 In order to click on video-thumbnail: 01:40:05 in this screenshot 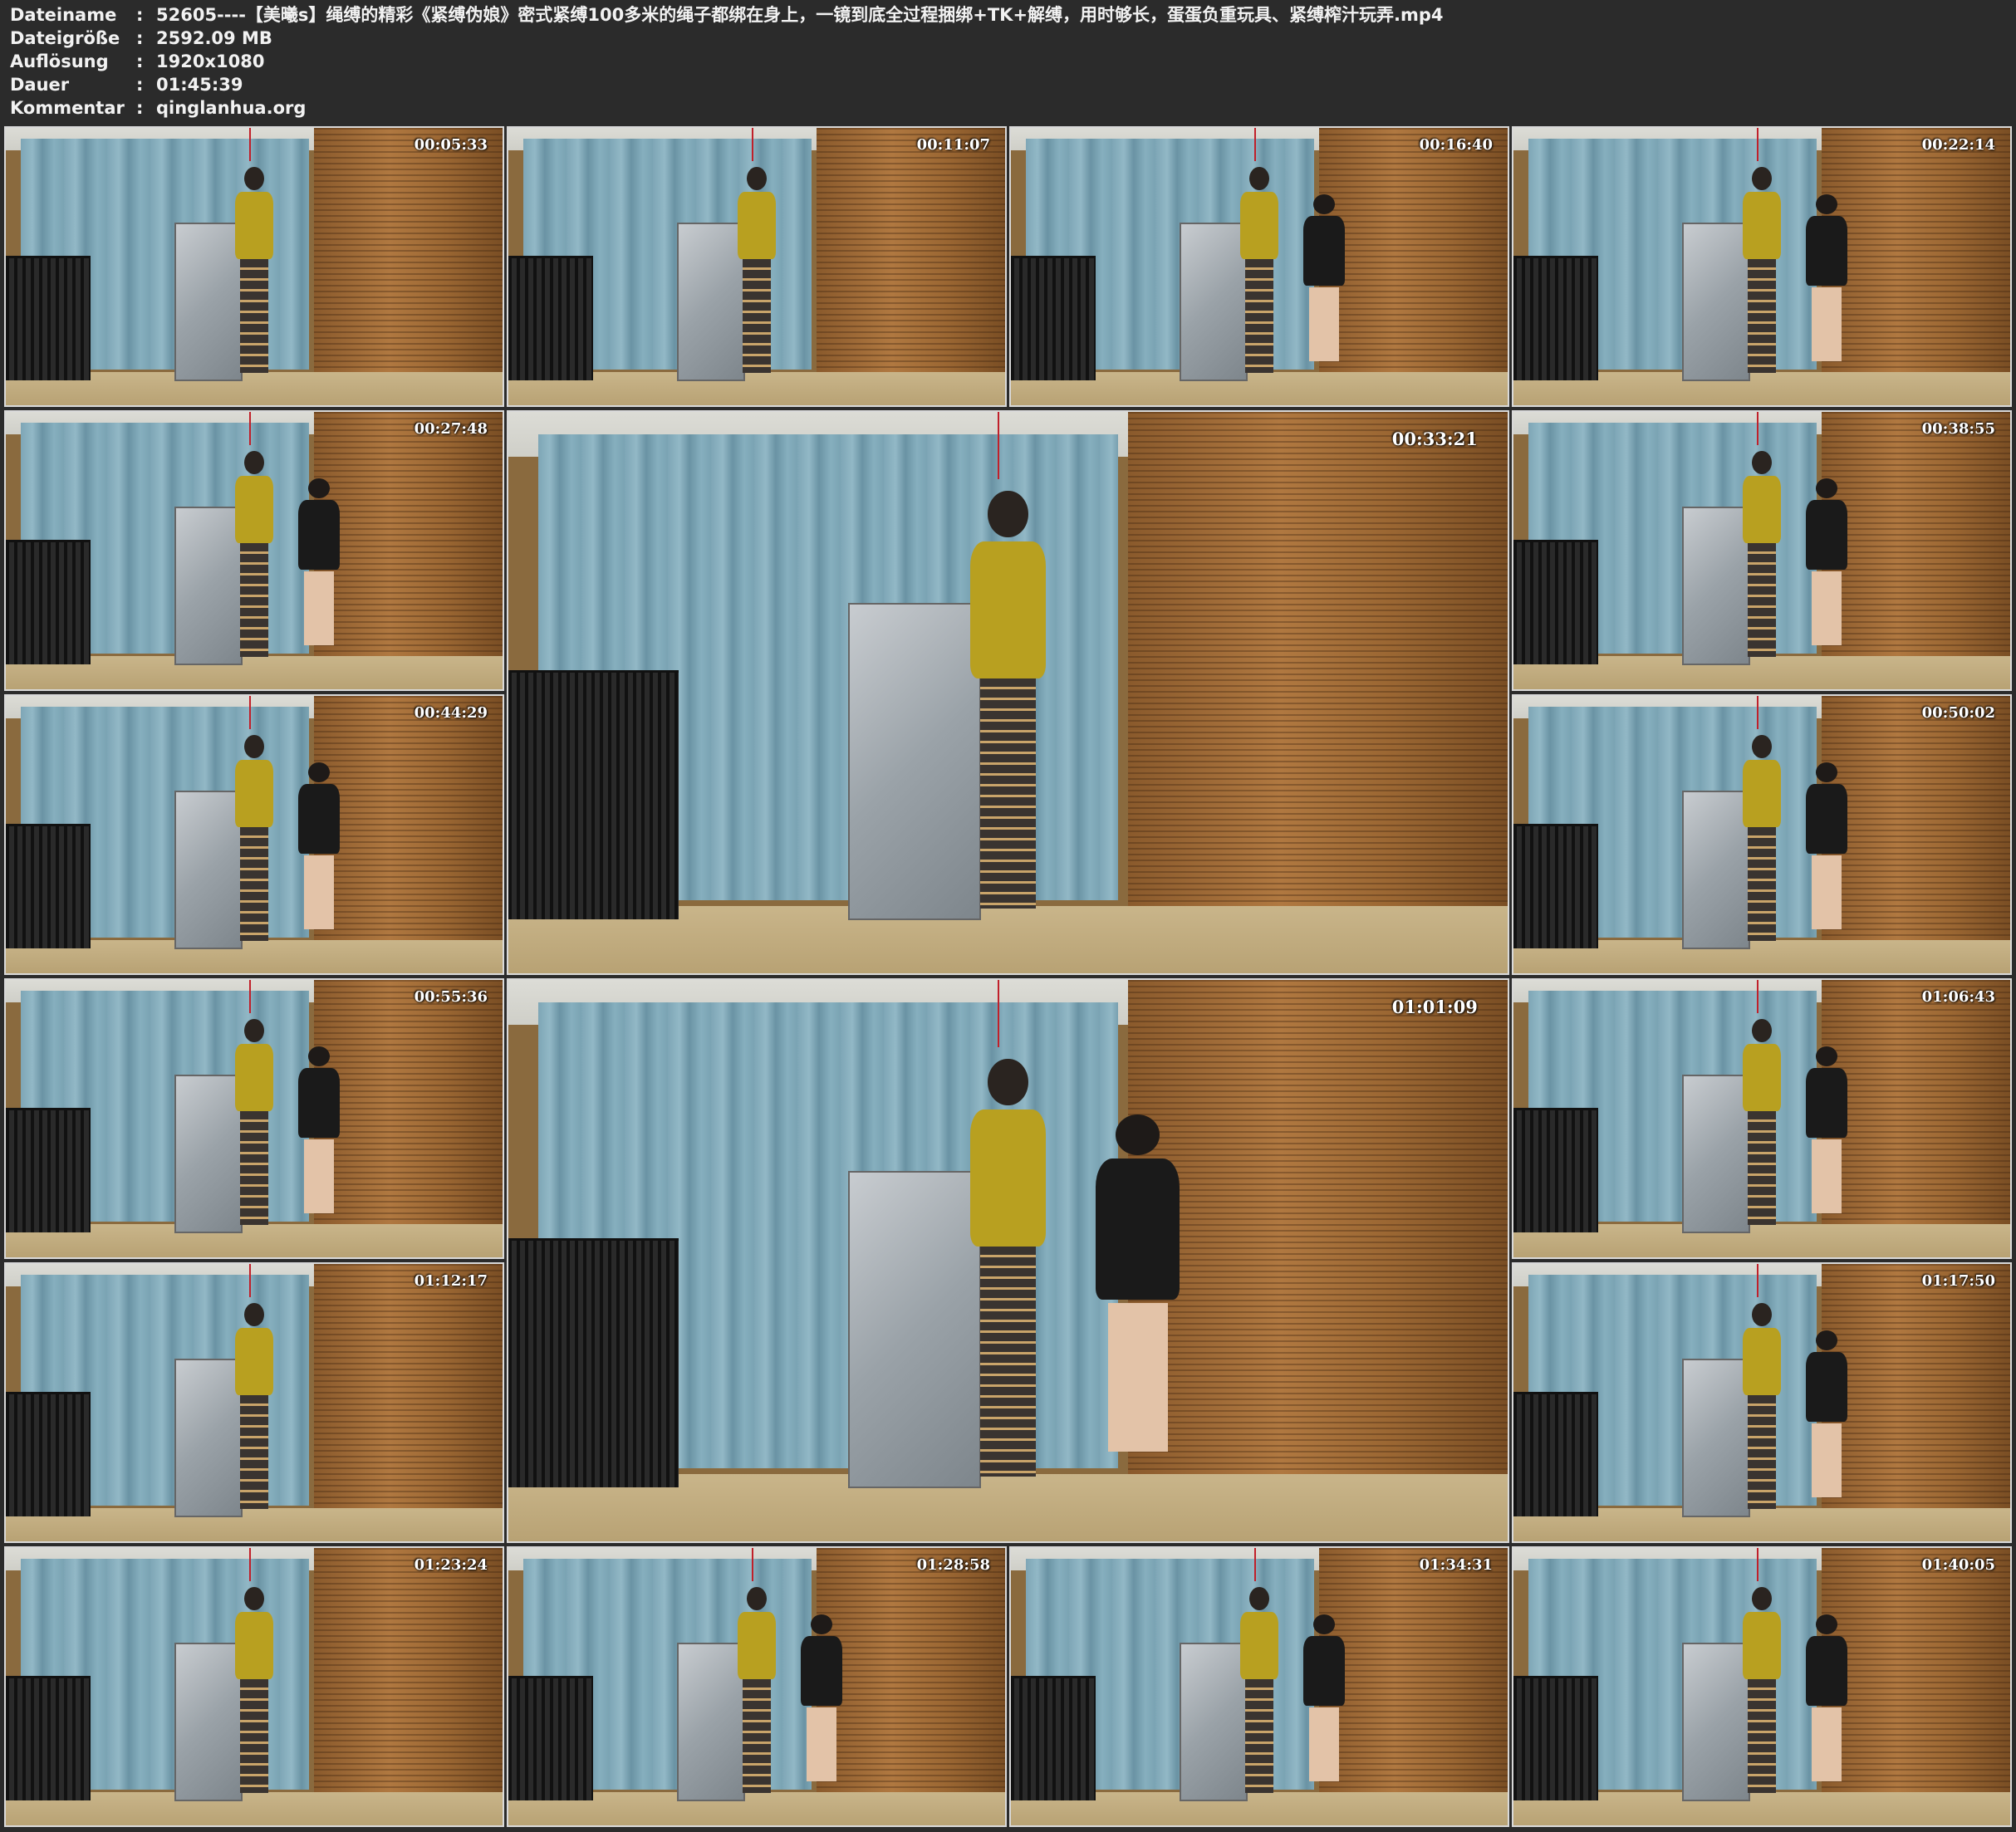, I will do `click(1762, 1686)`.